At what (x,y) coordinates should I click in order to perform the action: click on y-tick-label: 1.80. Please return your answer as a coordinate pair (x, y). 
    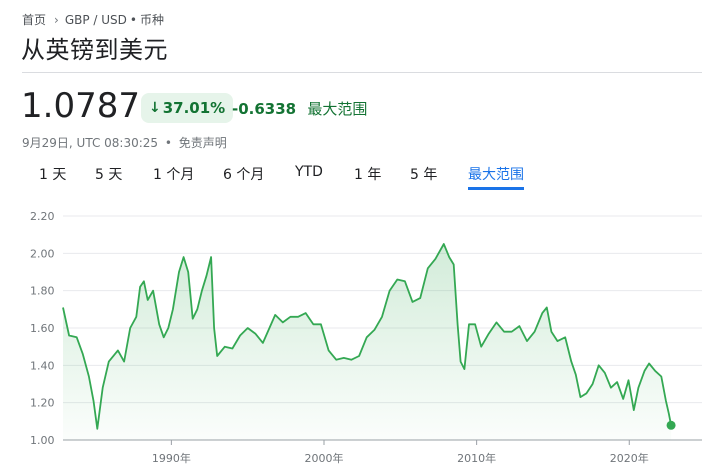
    Looking at the image, I should click on (42, 291).